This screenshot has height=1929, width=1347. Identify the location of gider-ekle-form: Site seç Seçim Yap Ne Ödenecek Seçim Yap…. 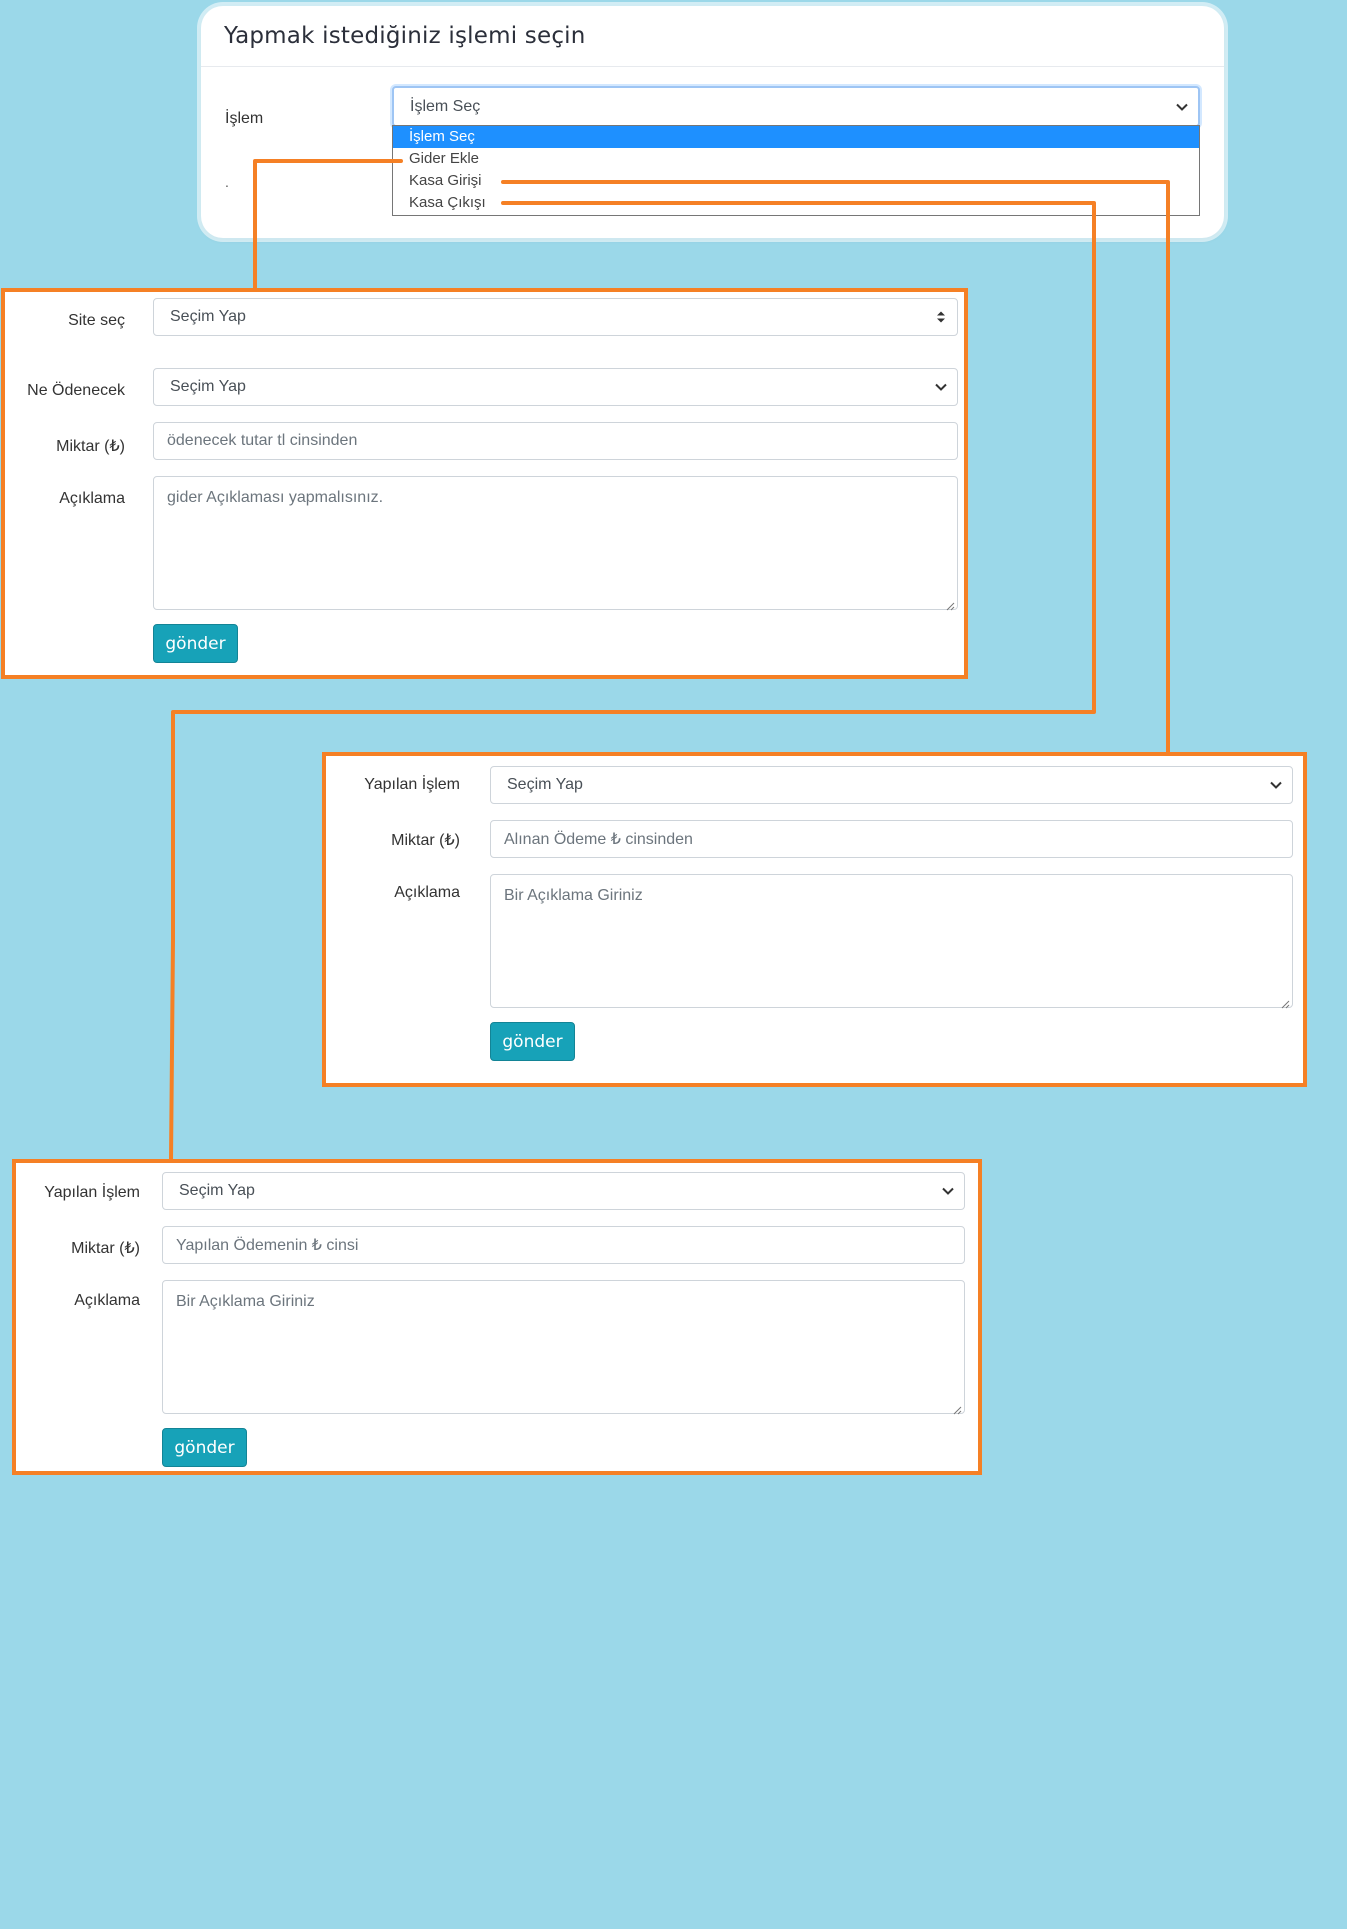
(484, 483).